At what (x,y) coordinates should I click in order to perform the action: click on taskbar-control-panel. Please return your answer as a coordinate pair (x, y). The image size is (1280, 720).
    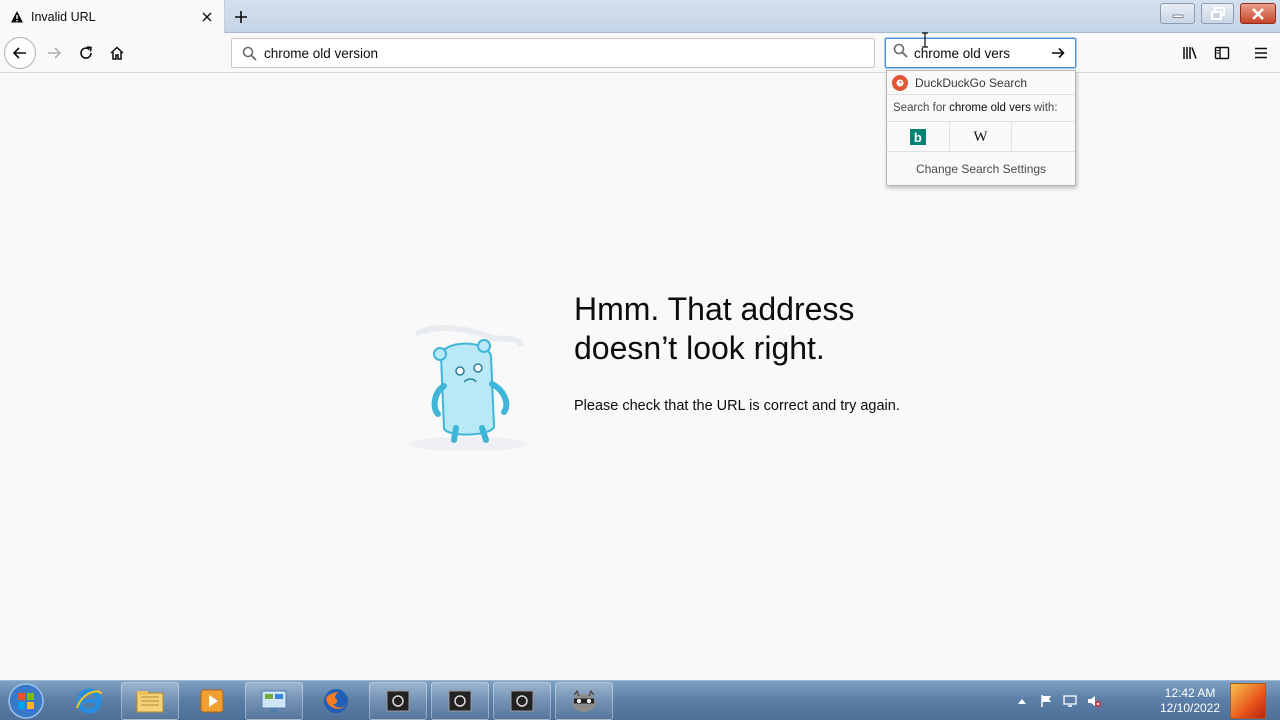
    Looking at the image, I should click on (274, 701).